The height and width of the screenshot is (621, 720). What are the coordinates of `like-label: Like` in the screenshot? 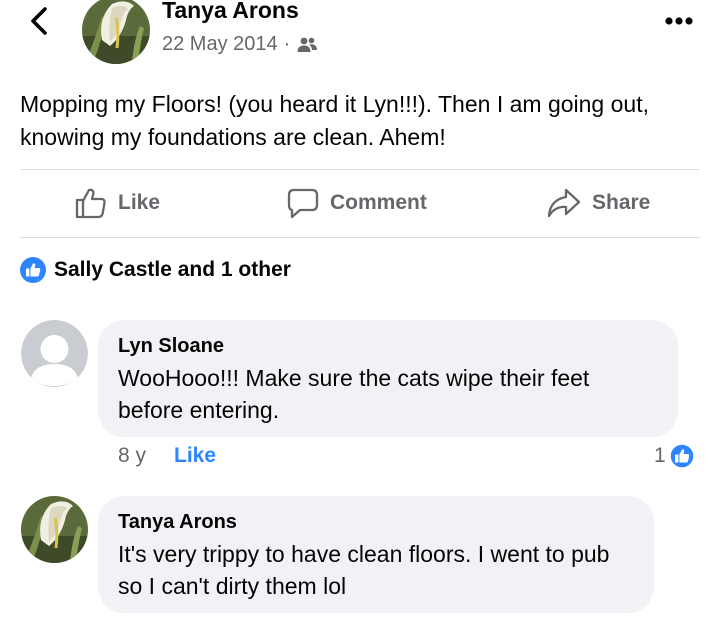 It's located at (139, 202).